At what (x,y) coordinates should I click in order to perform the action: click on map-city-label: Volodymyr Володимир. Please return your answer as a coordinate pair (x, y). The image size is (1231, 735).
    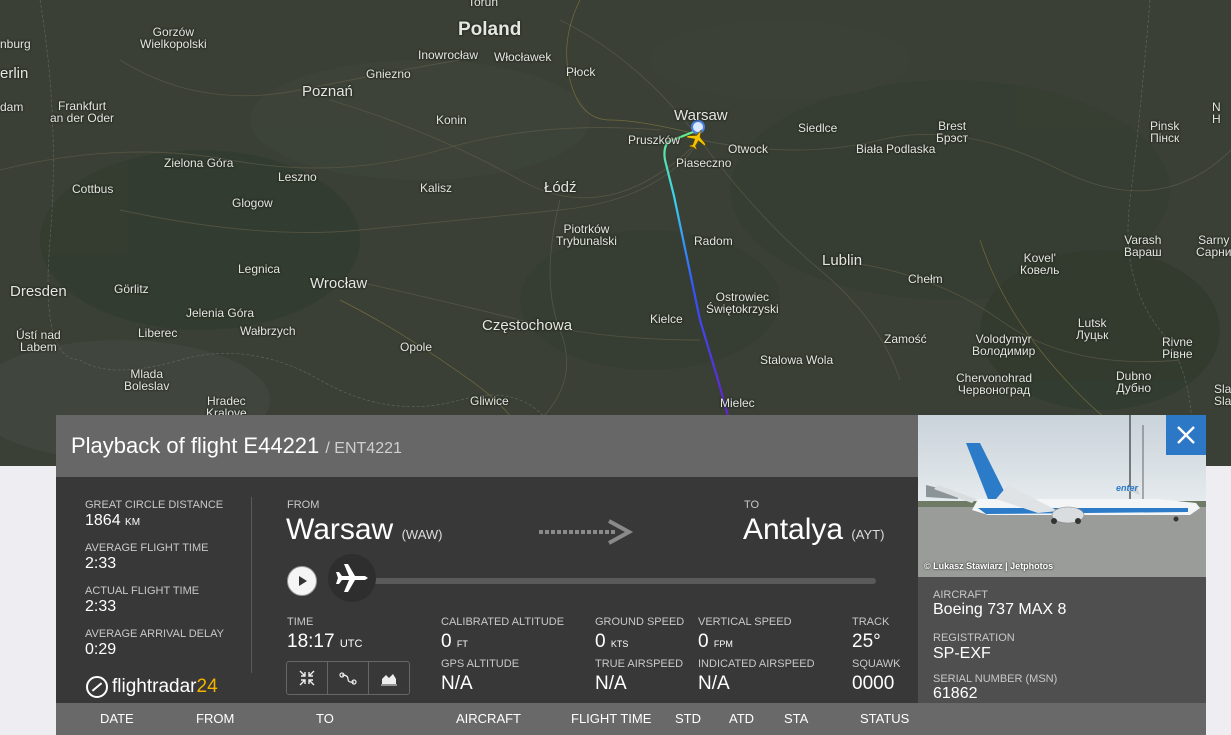
    Looking at the image, I should click on (1004, 345).